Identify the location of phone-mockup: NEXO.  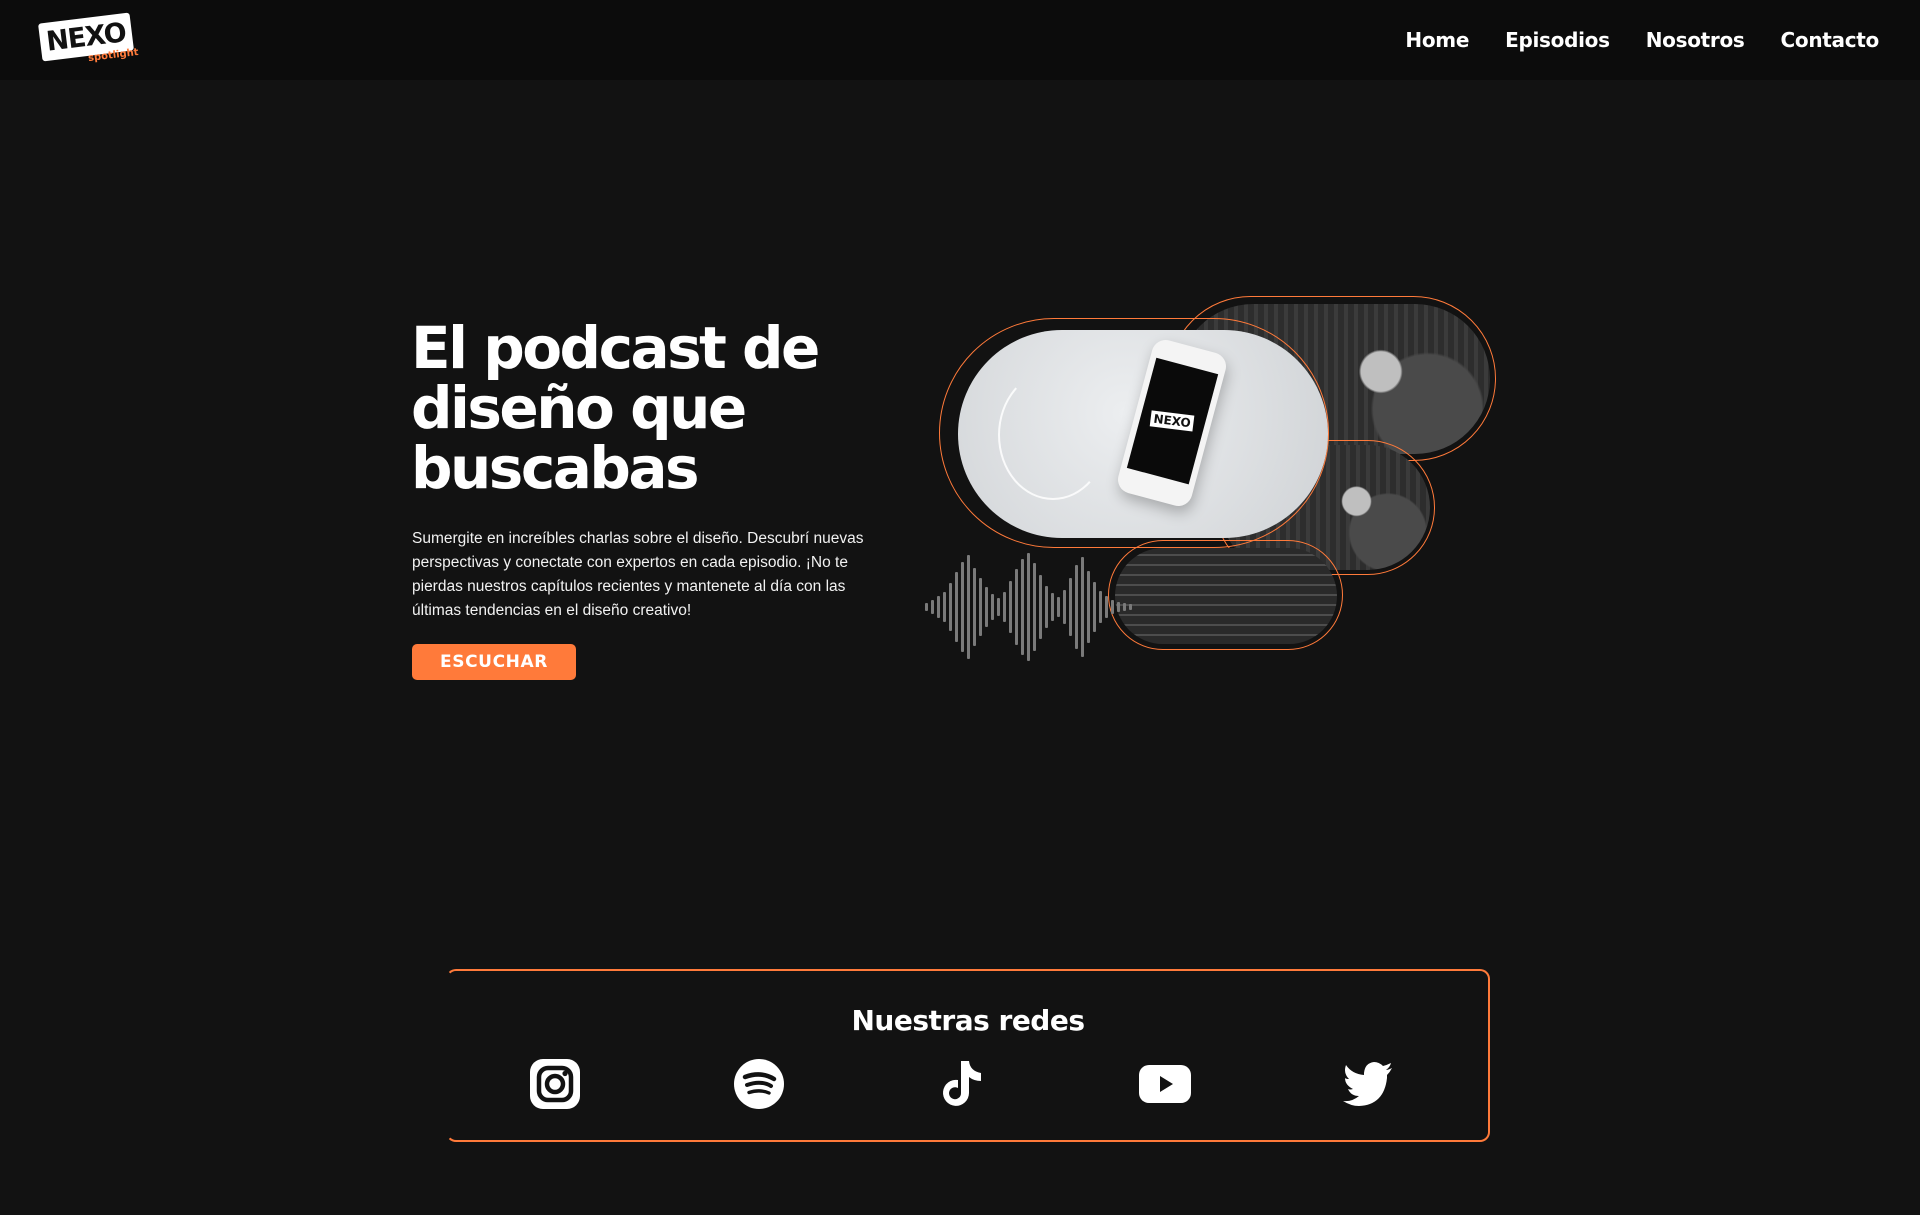
(1172, 423).